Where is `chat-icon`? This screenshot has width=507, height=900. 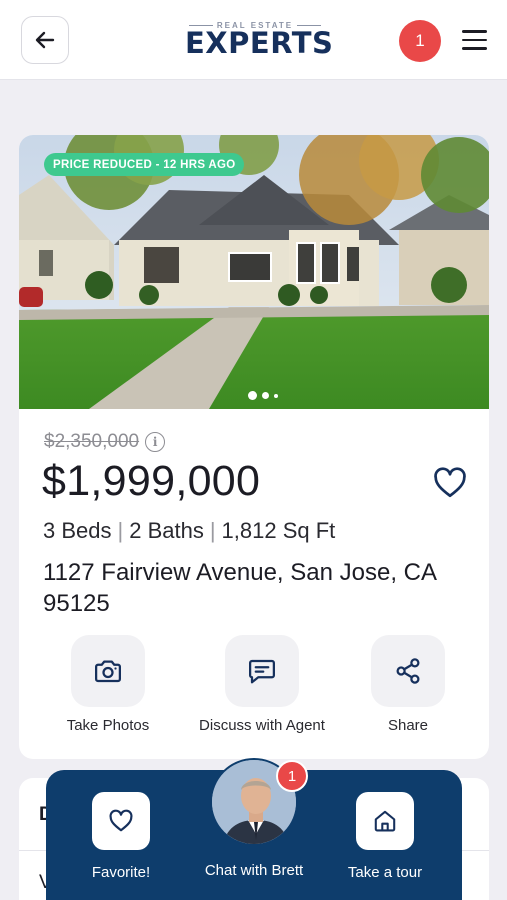 chat-icon is located at coordinates (262, 671).